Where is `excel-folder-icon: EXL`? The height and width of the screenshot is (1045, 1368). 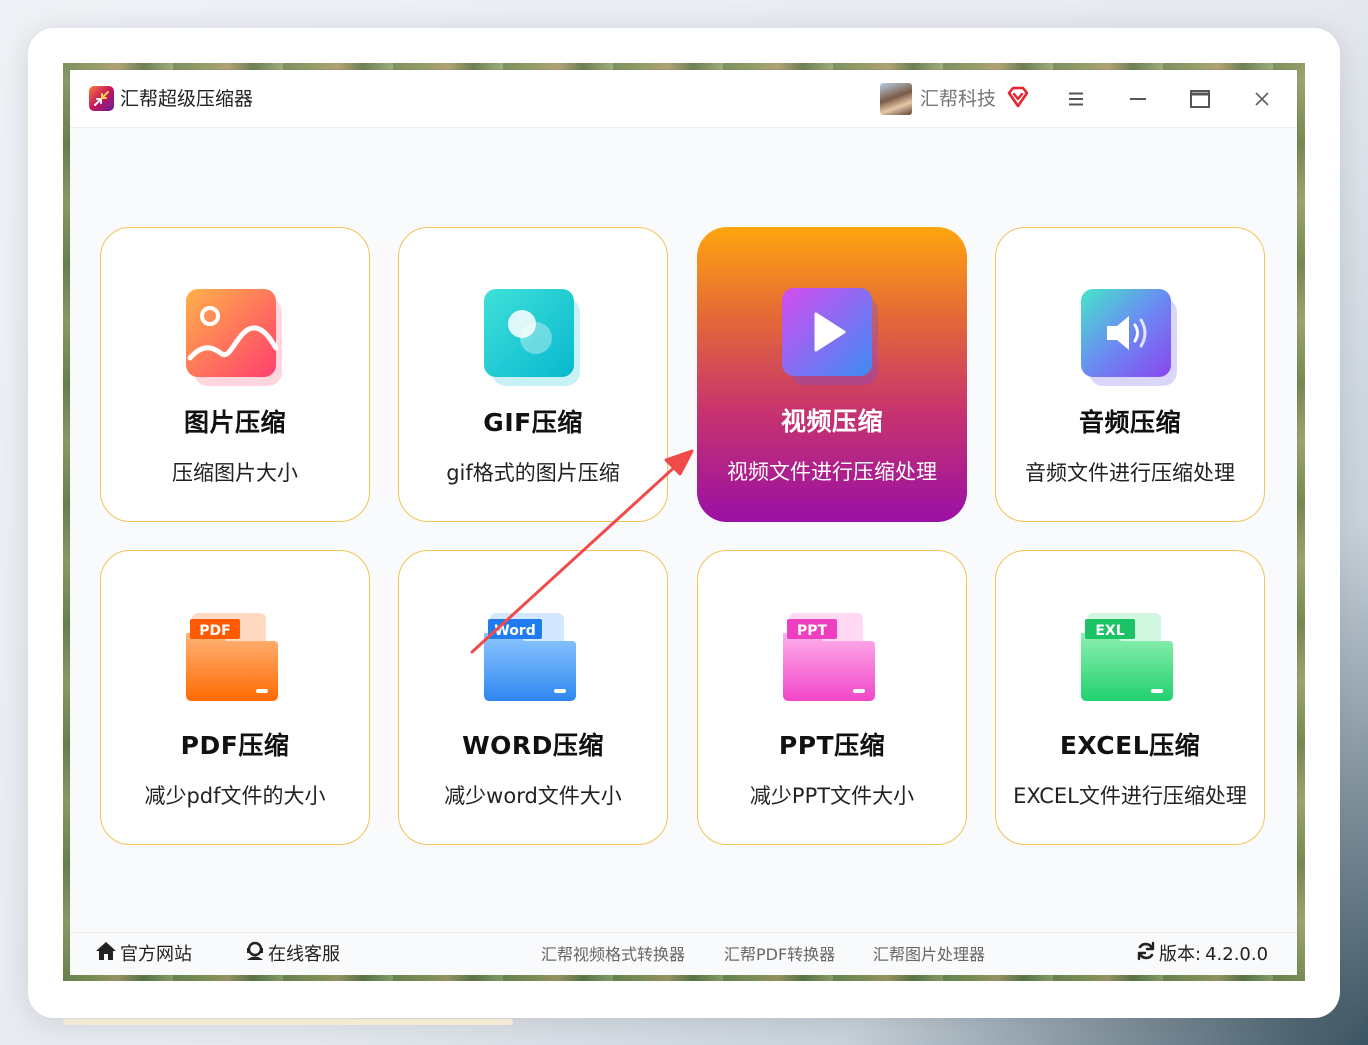 excel-folder-icon: EXL is located at coordinates (1131, 659).